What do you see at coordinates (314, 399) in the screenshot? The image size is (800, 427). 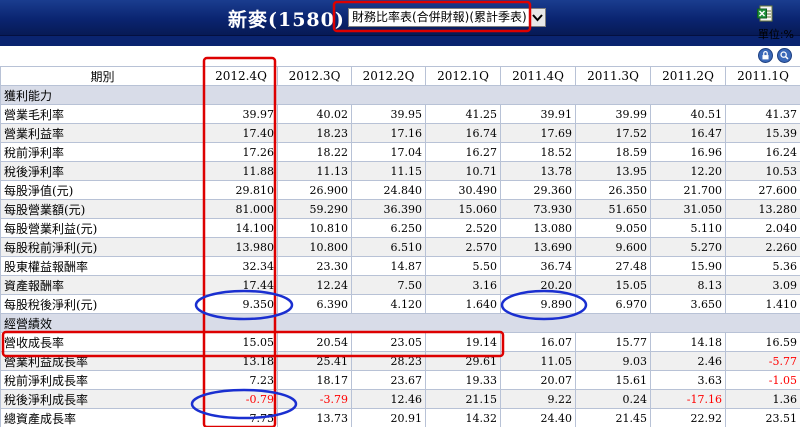 I see `table-cell: -3.79` at bounding box center [314, 399].